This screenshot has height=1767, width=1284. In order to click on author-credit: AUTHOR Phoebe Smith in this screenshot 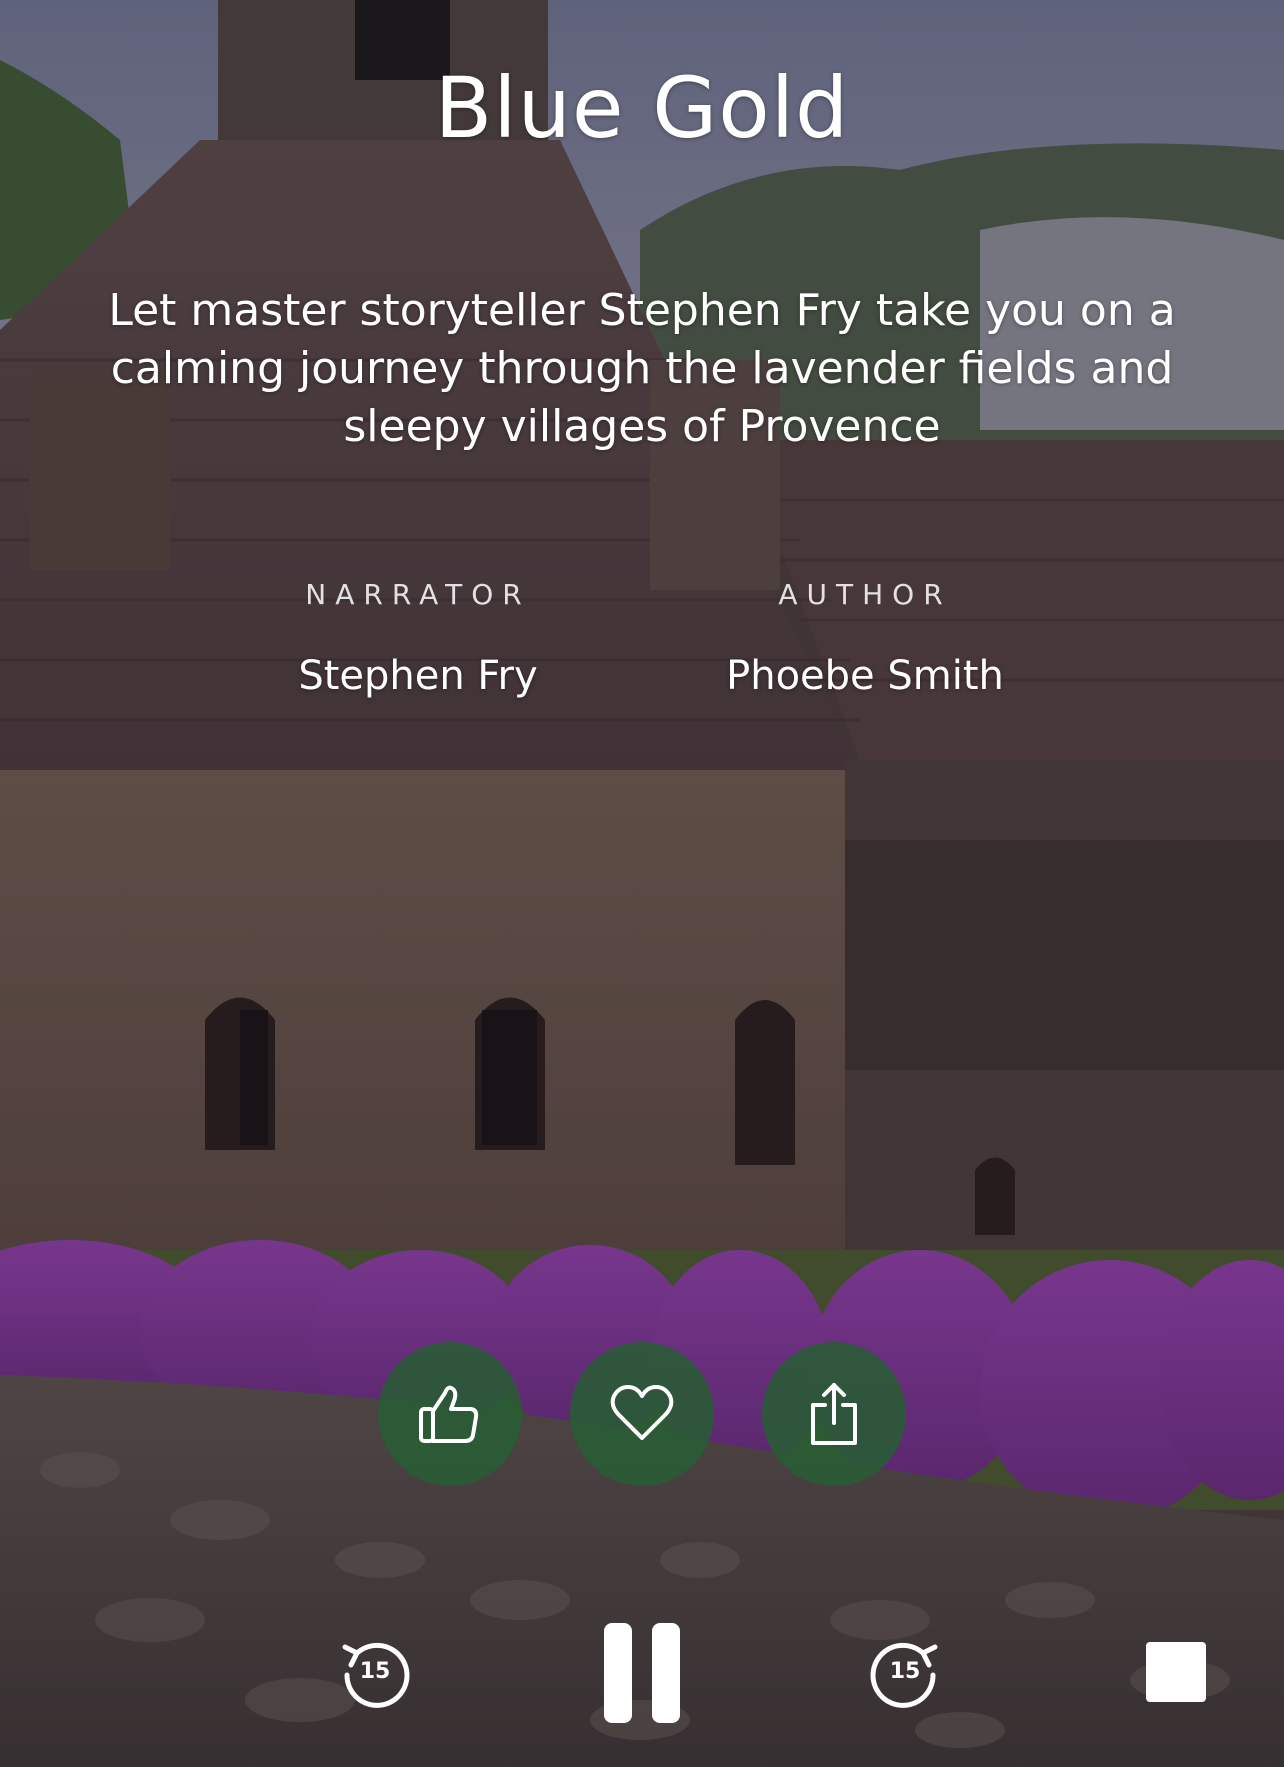, I will do `click(865, 638)`.